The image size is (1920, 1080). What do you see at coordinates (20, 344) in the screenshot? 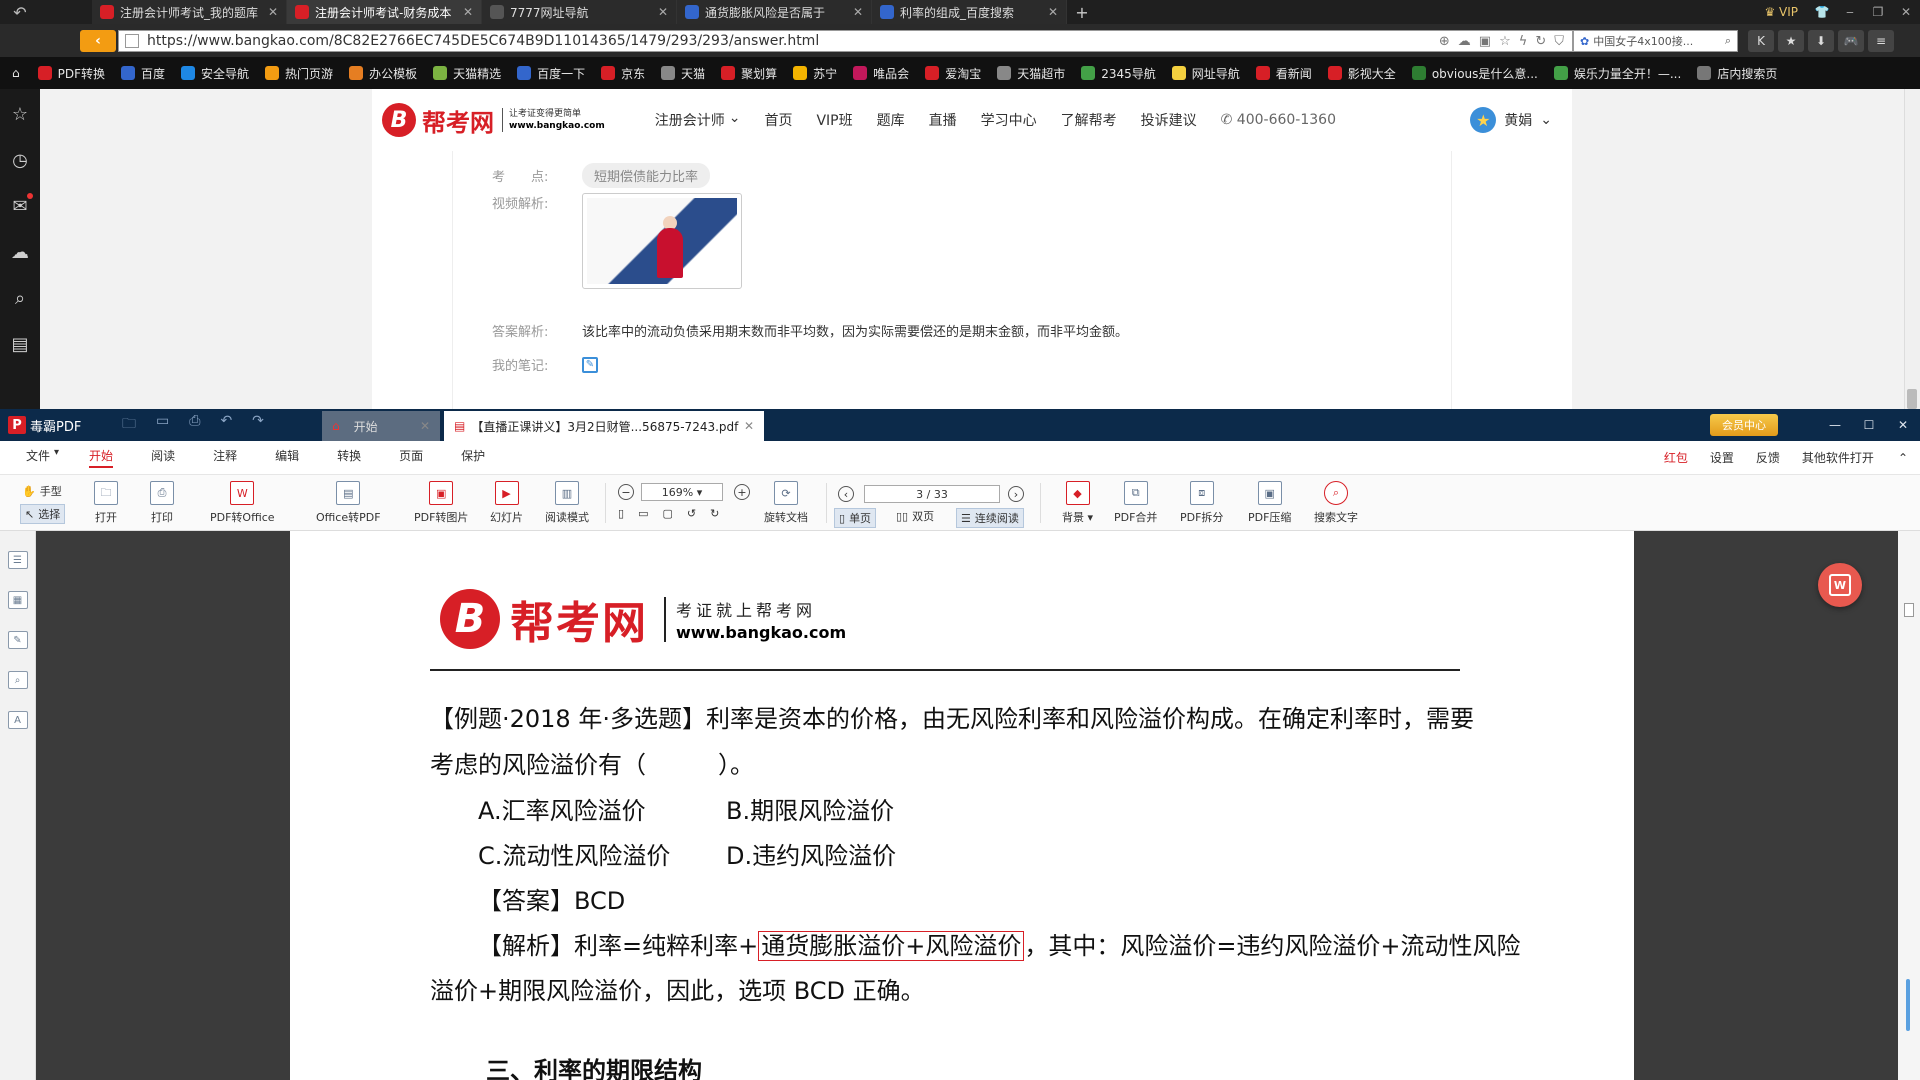
I see `news-icon: ▤` at bounding box center [20, 344].